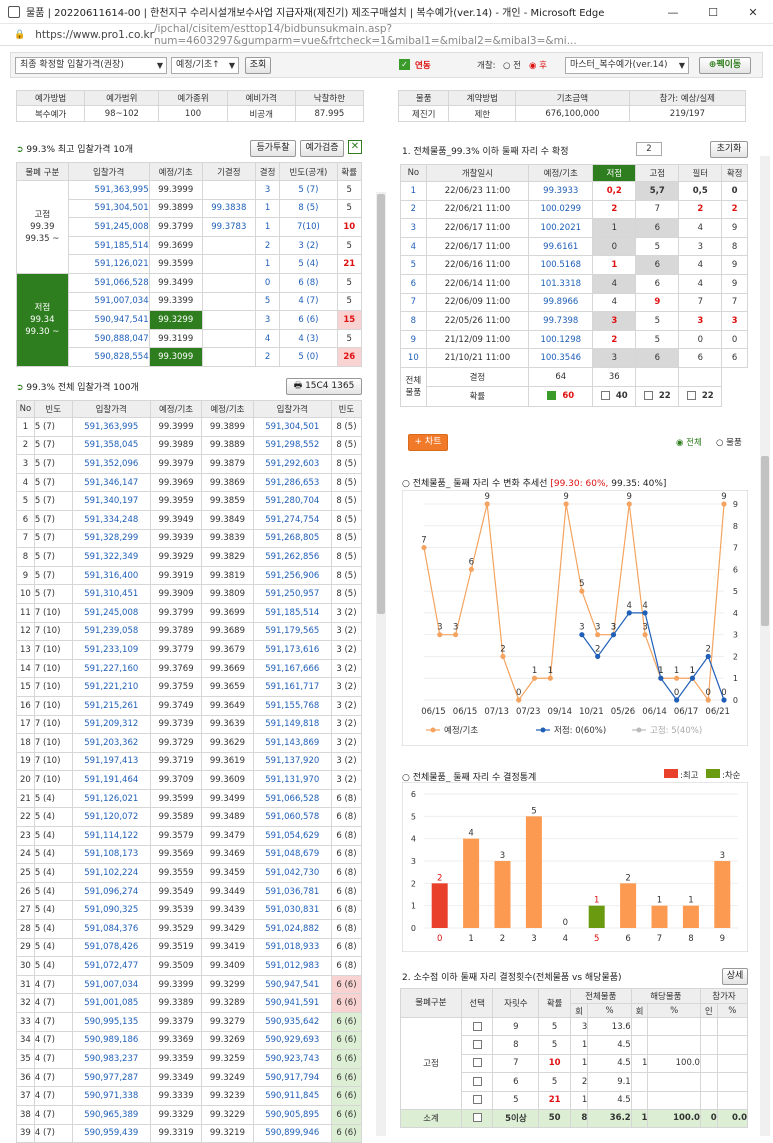  What do you see at coordinates (189, 357) in the screenshot?
I see `table-row: 590,828,554 99.3099 2 5 (0) 26` at bounding box center [189, 357].